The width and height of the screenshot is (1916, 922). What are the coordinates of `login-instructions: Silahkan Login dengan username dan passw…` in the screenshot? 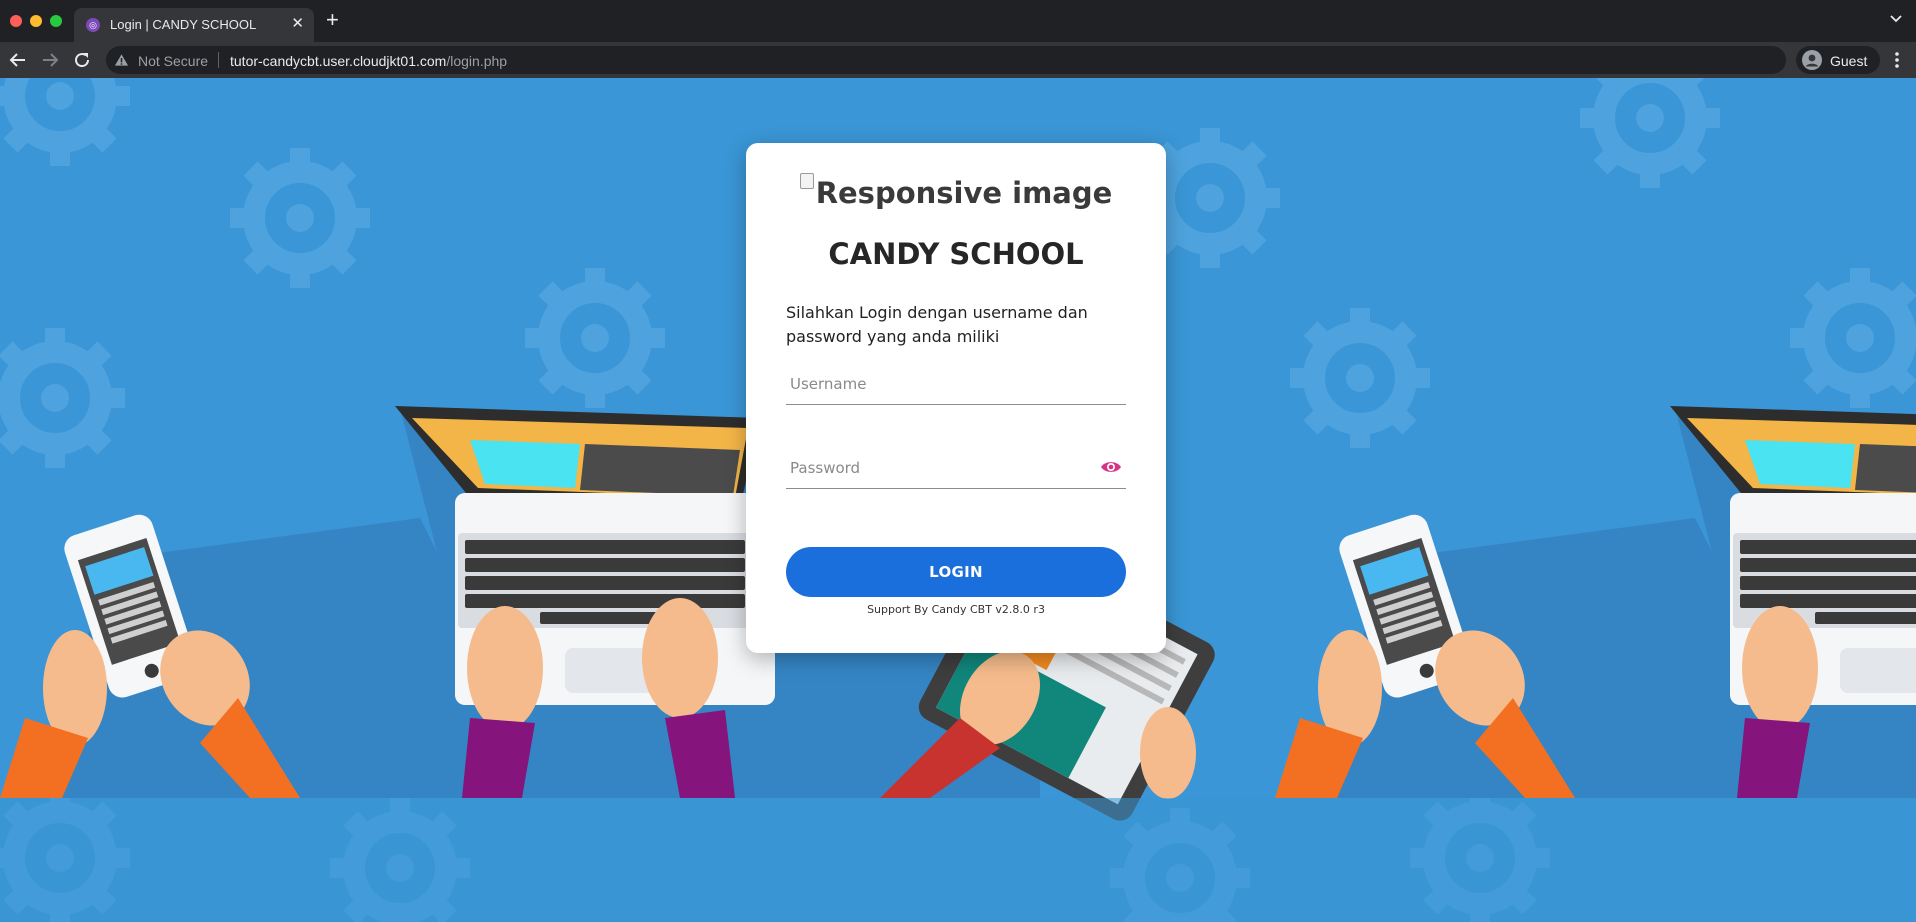 It's located at (937, 324).